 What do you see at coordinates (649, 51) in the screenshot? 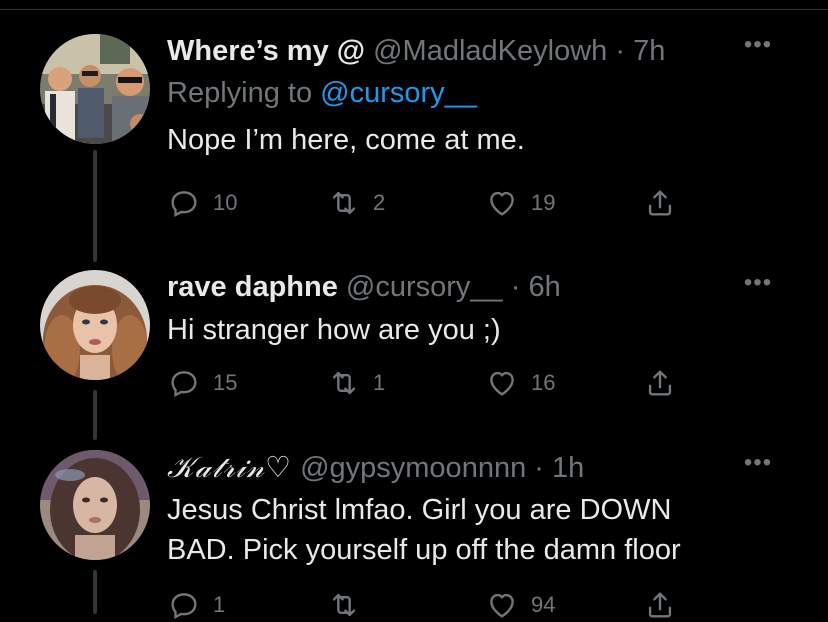
I see `timestamp: 7h` at bounding box center [649, 51].